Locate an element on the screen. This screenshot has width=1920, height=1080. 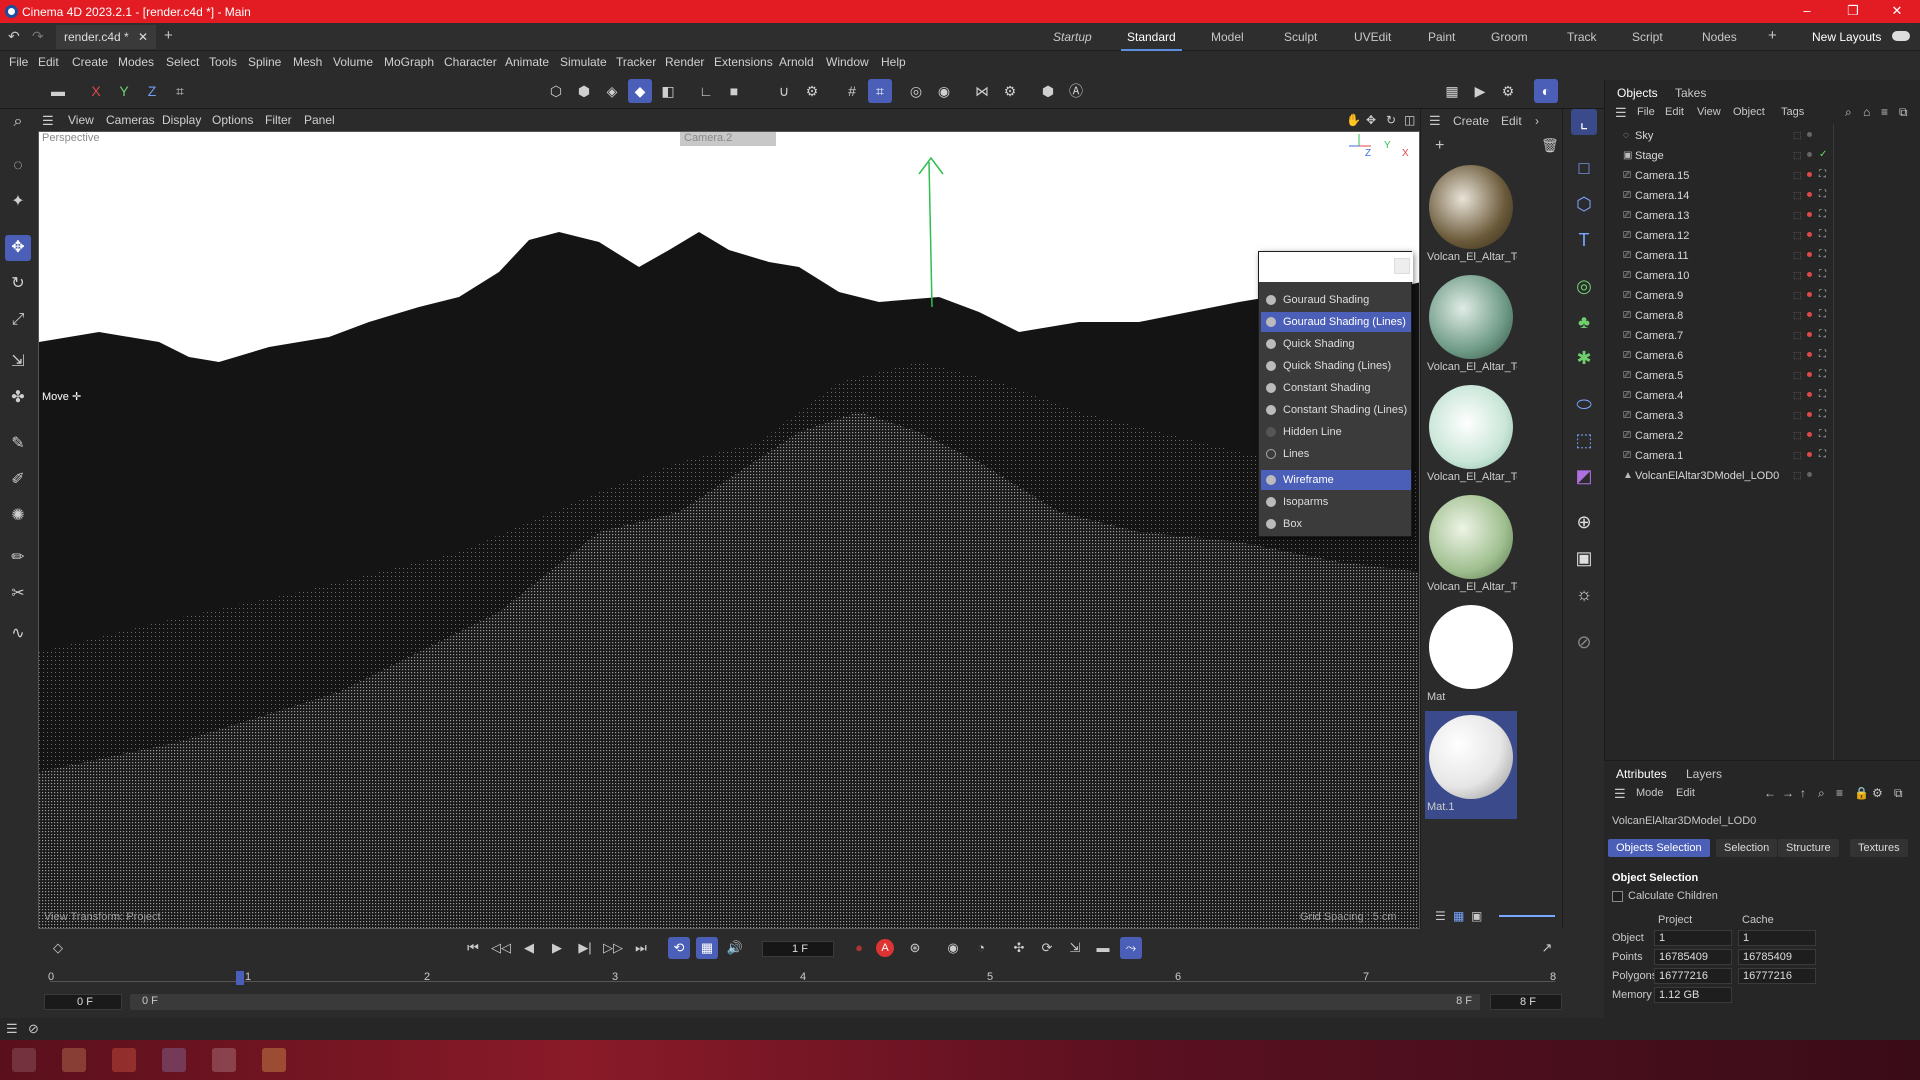
interpolation-icon: ⤳ is located at coordinates (1131, 948).